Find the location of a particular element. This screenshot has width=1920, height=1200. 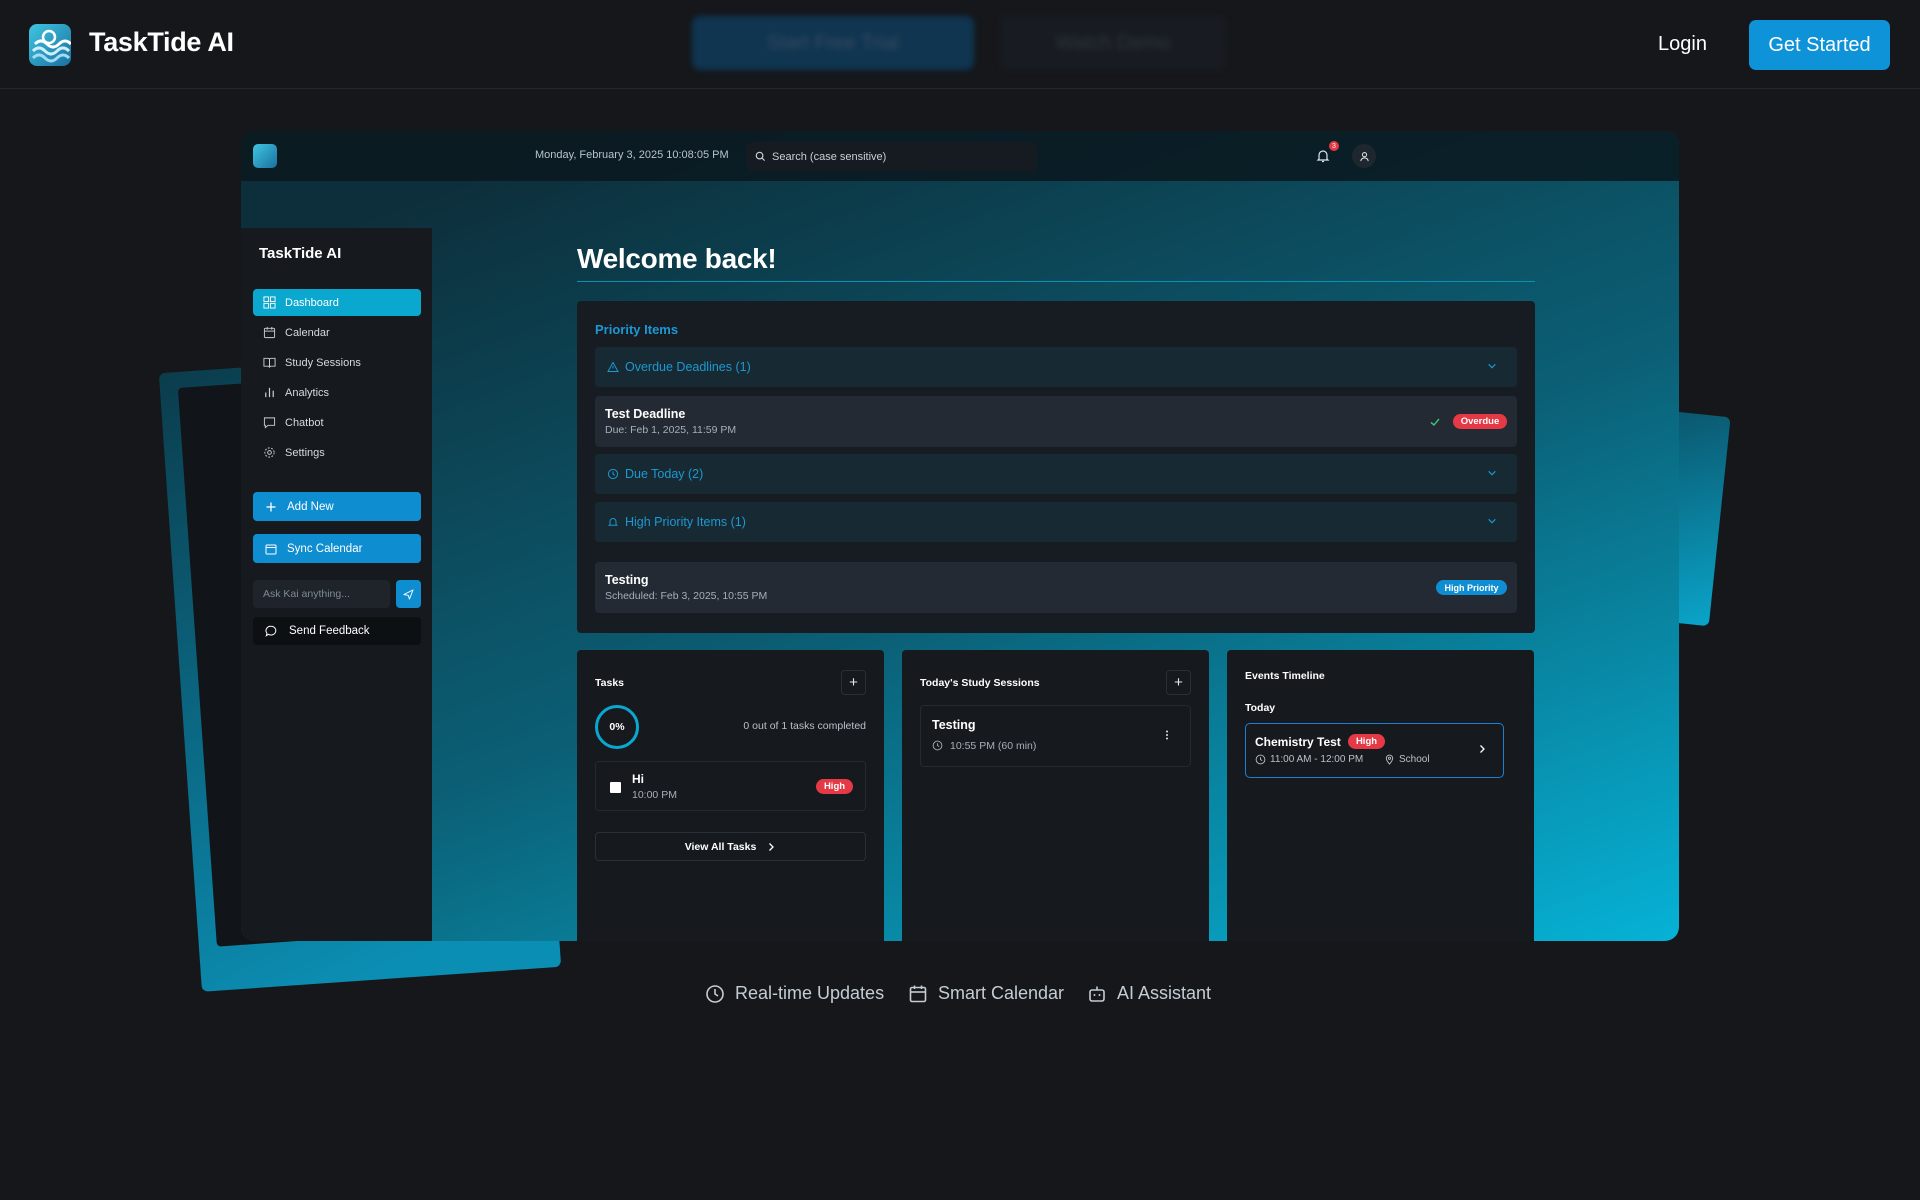

calendar-sync-icon is located at coordinates (271, 549).